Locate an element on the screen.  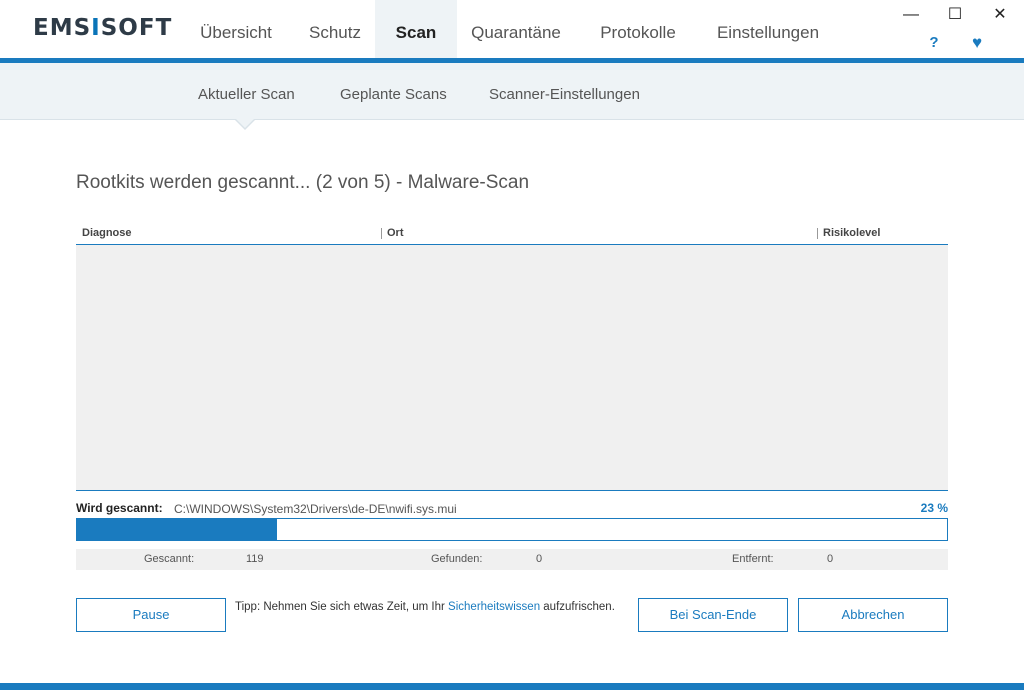
tab-protection: Schutz is located at coordinates (335, 31).